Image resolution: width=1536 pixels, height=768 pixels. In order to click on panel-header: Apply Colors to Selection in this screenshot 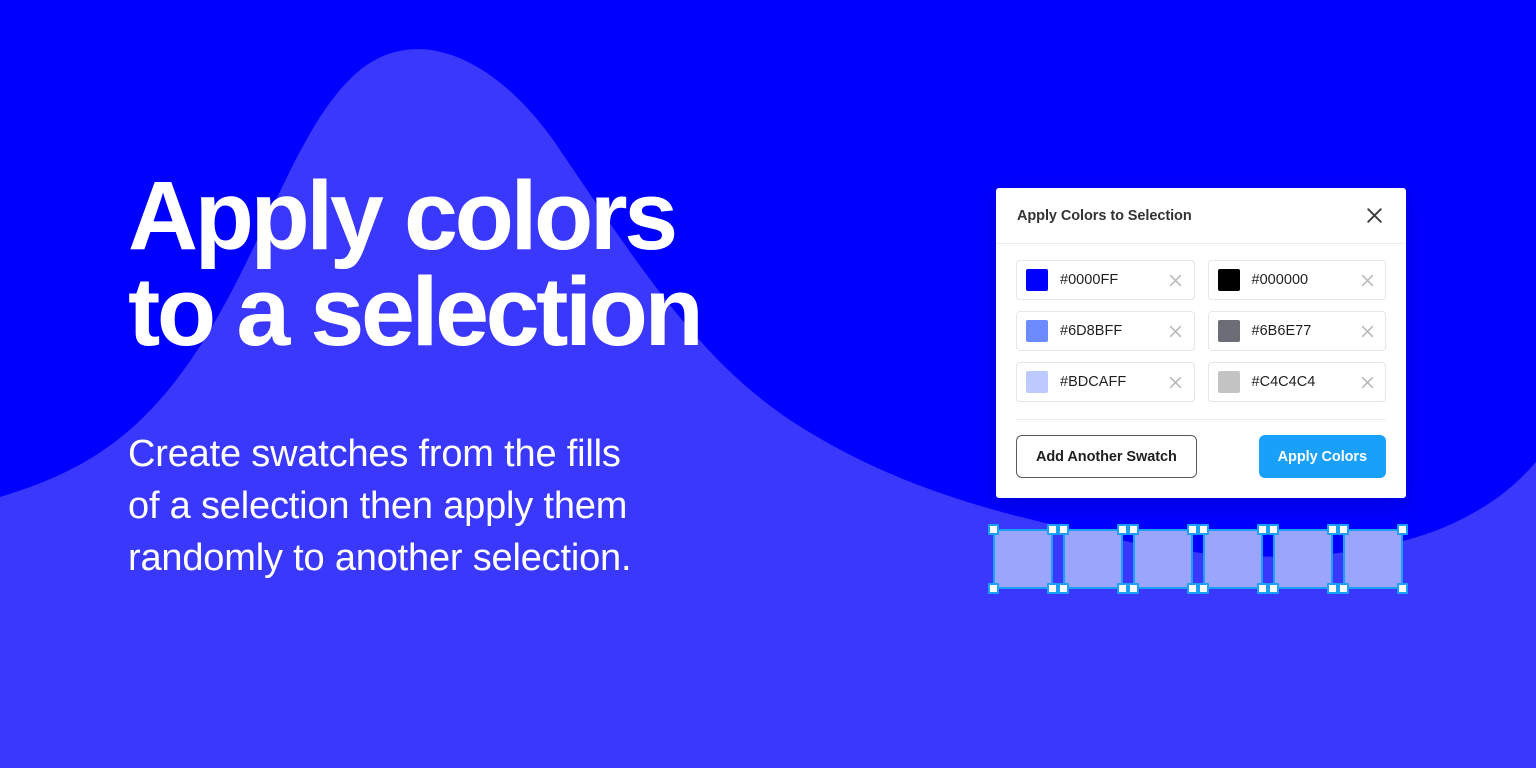, I will do `click(1201, 216)`.